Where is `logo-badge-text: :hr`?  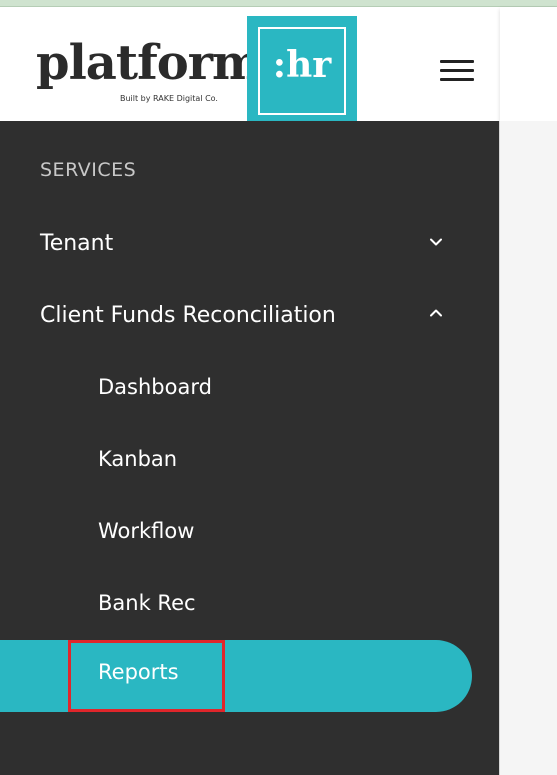
logo-badge-text: :hr is located at coordinates (302, 65).